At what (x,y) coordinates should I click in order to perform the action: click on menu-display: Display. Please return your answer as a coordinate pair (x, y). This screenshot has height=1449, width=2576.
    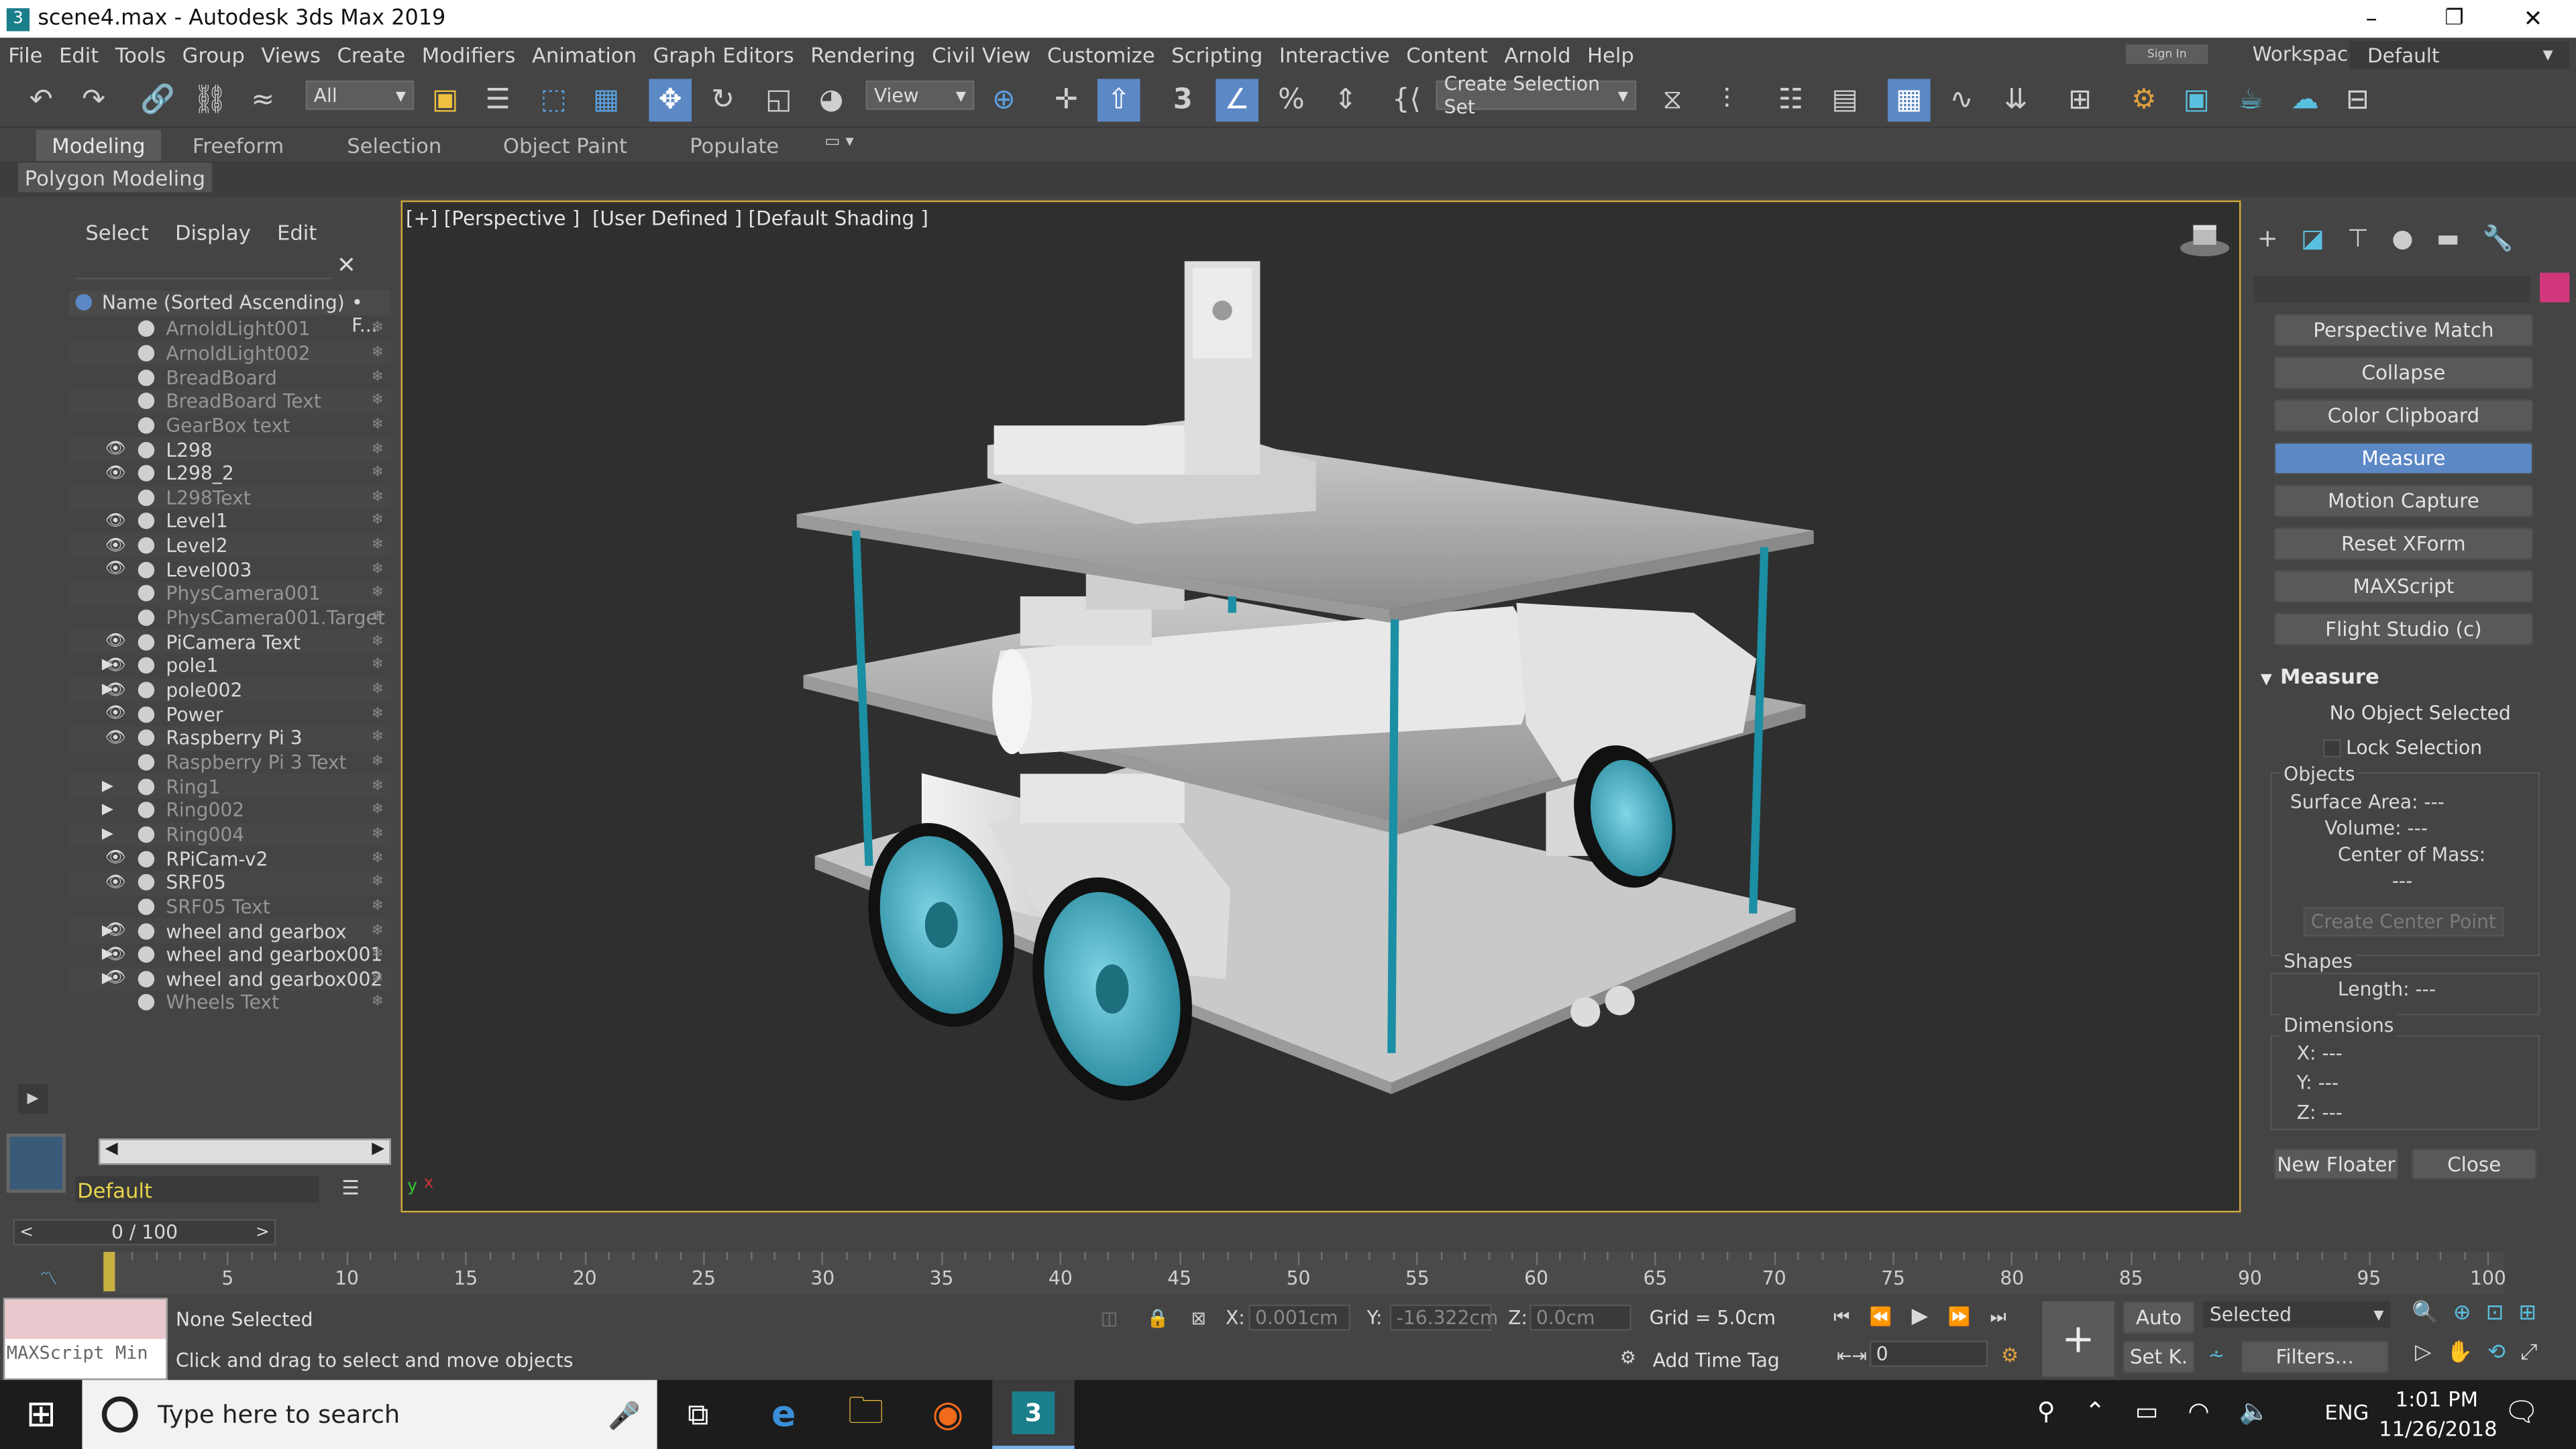
    Looking at the image, I should click on (213, 232).